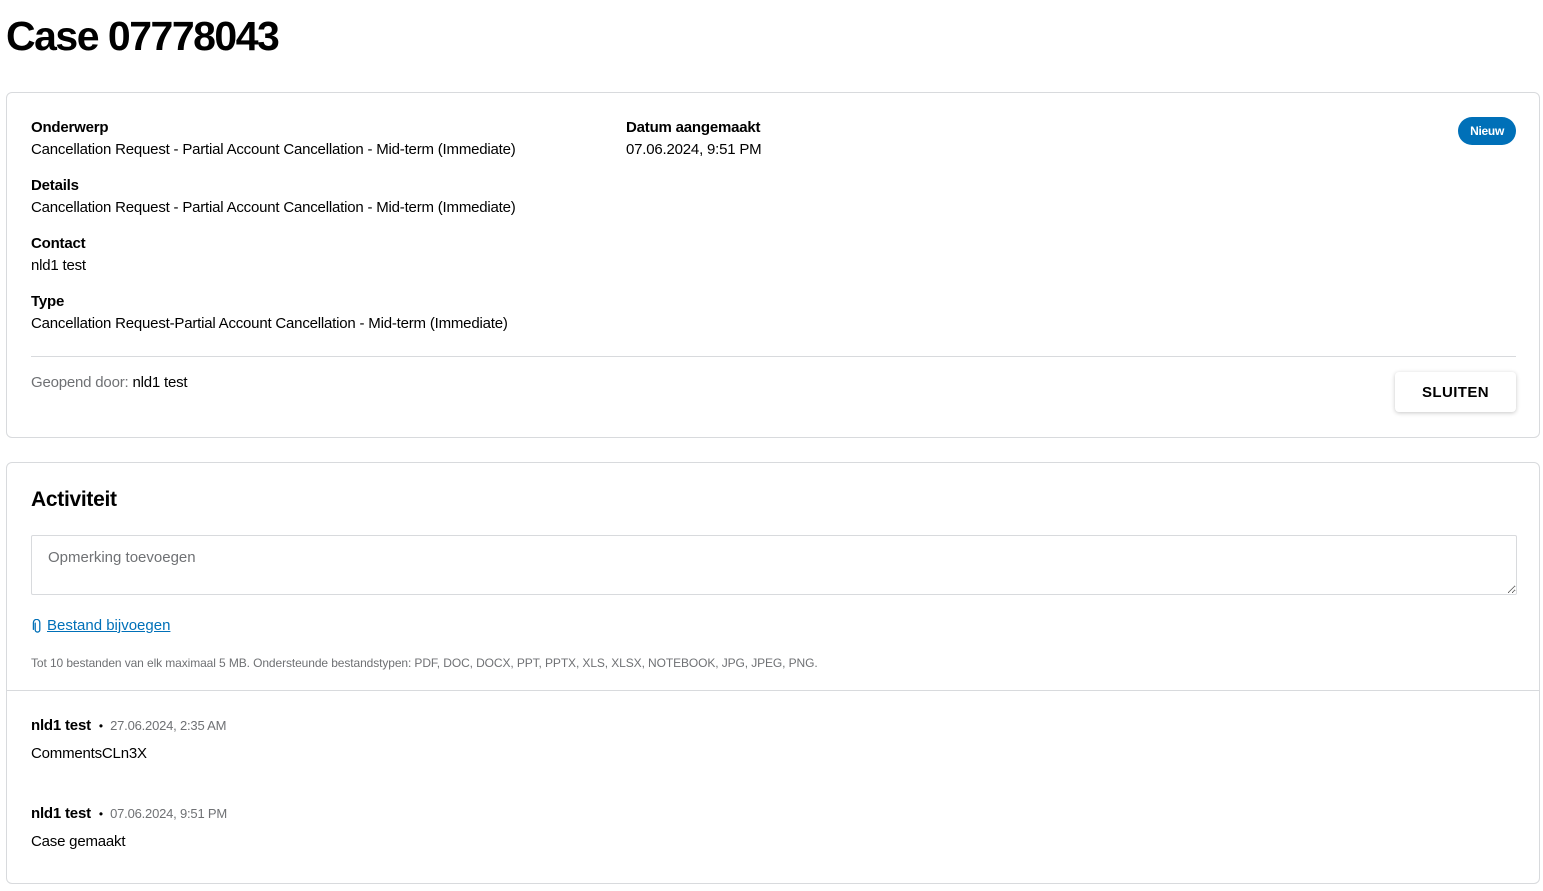 This screenshot has height=891, width=1543. I want to click on entry-text: CommentsCLn3X, so click(89, 753).